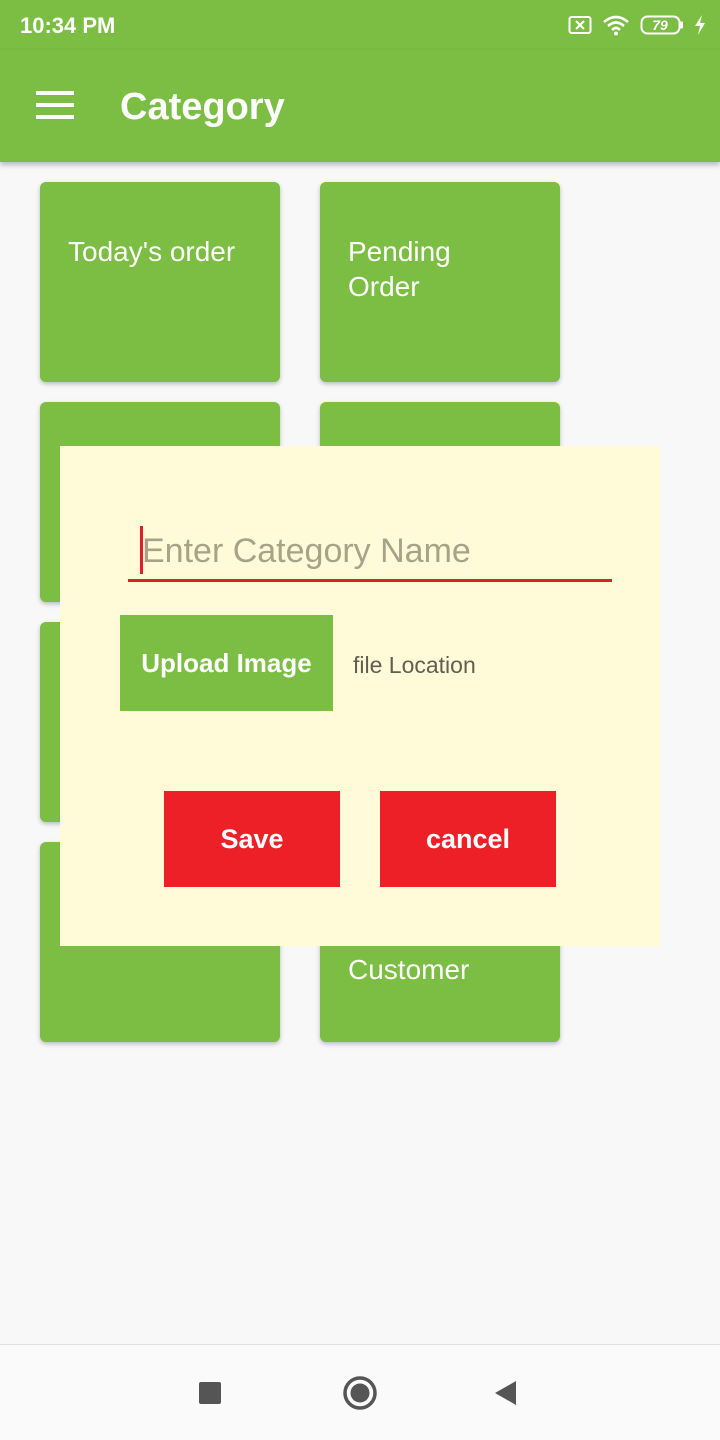 This screenshot has height=1440, width=720. I want to click on battery-level: 79, so click(660, 25).